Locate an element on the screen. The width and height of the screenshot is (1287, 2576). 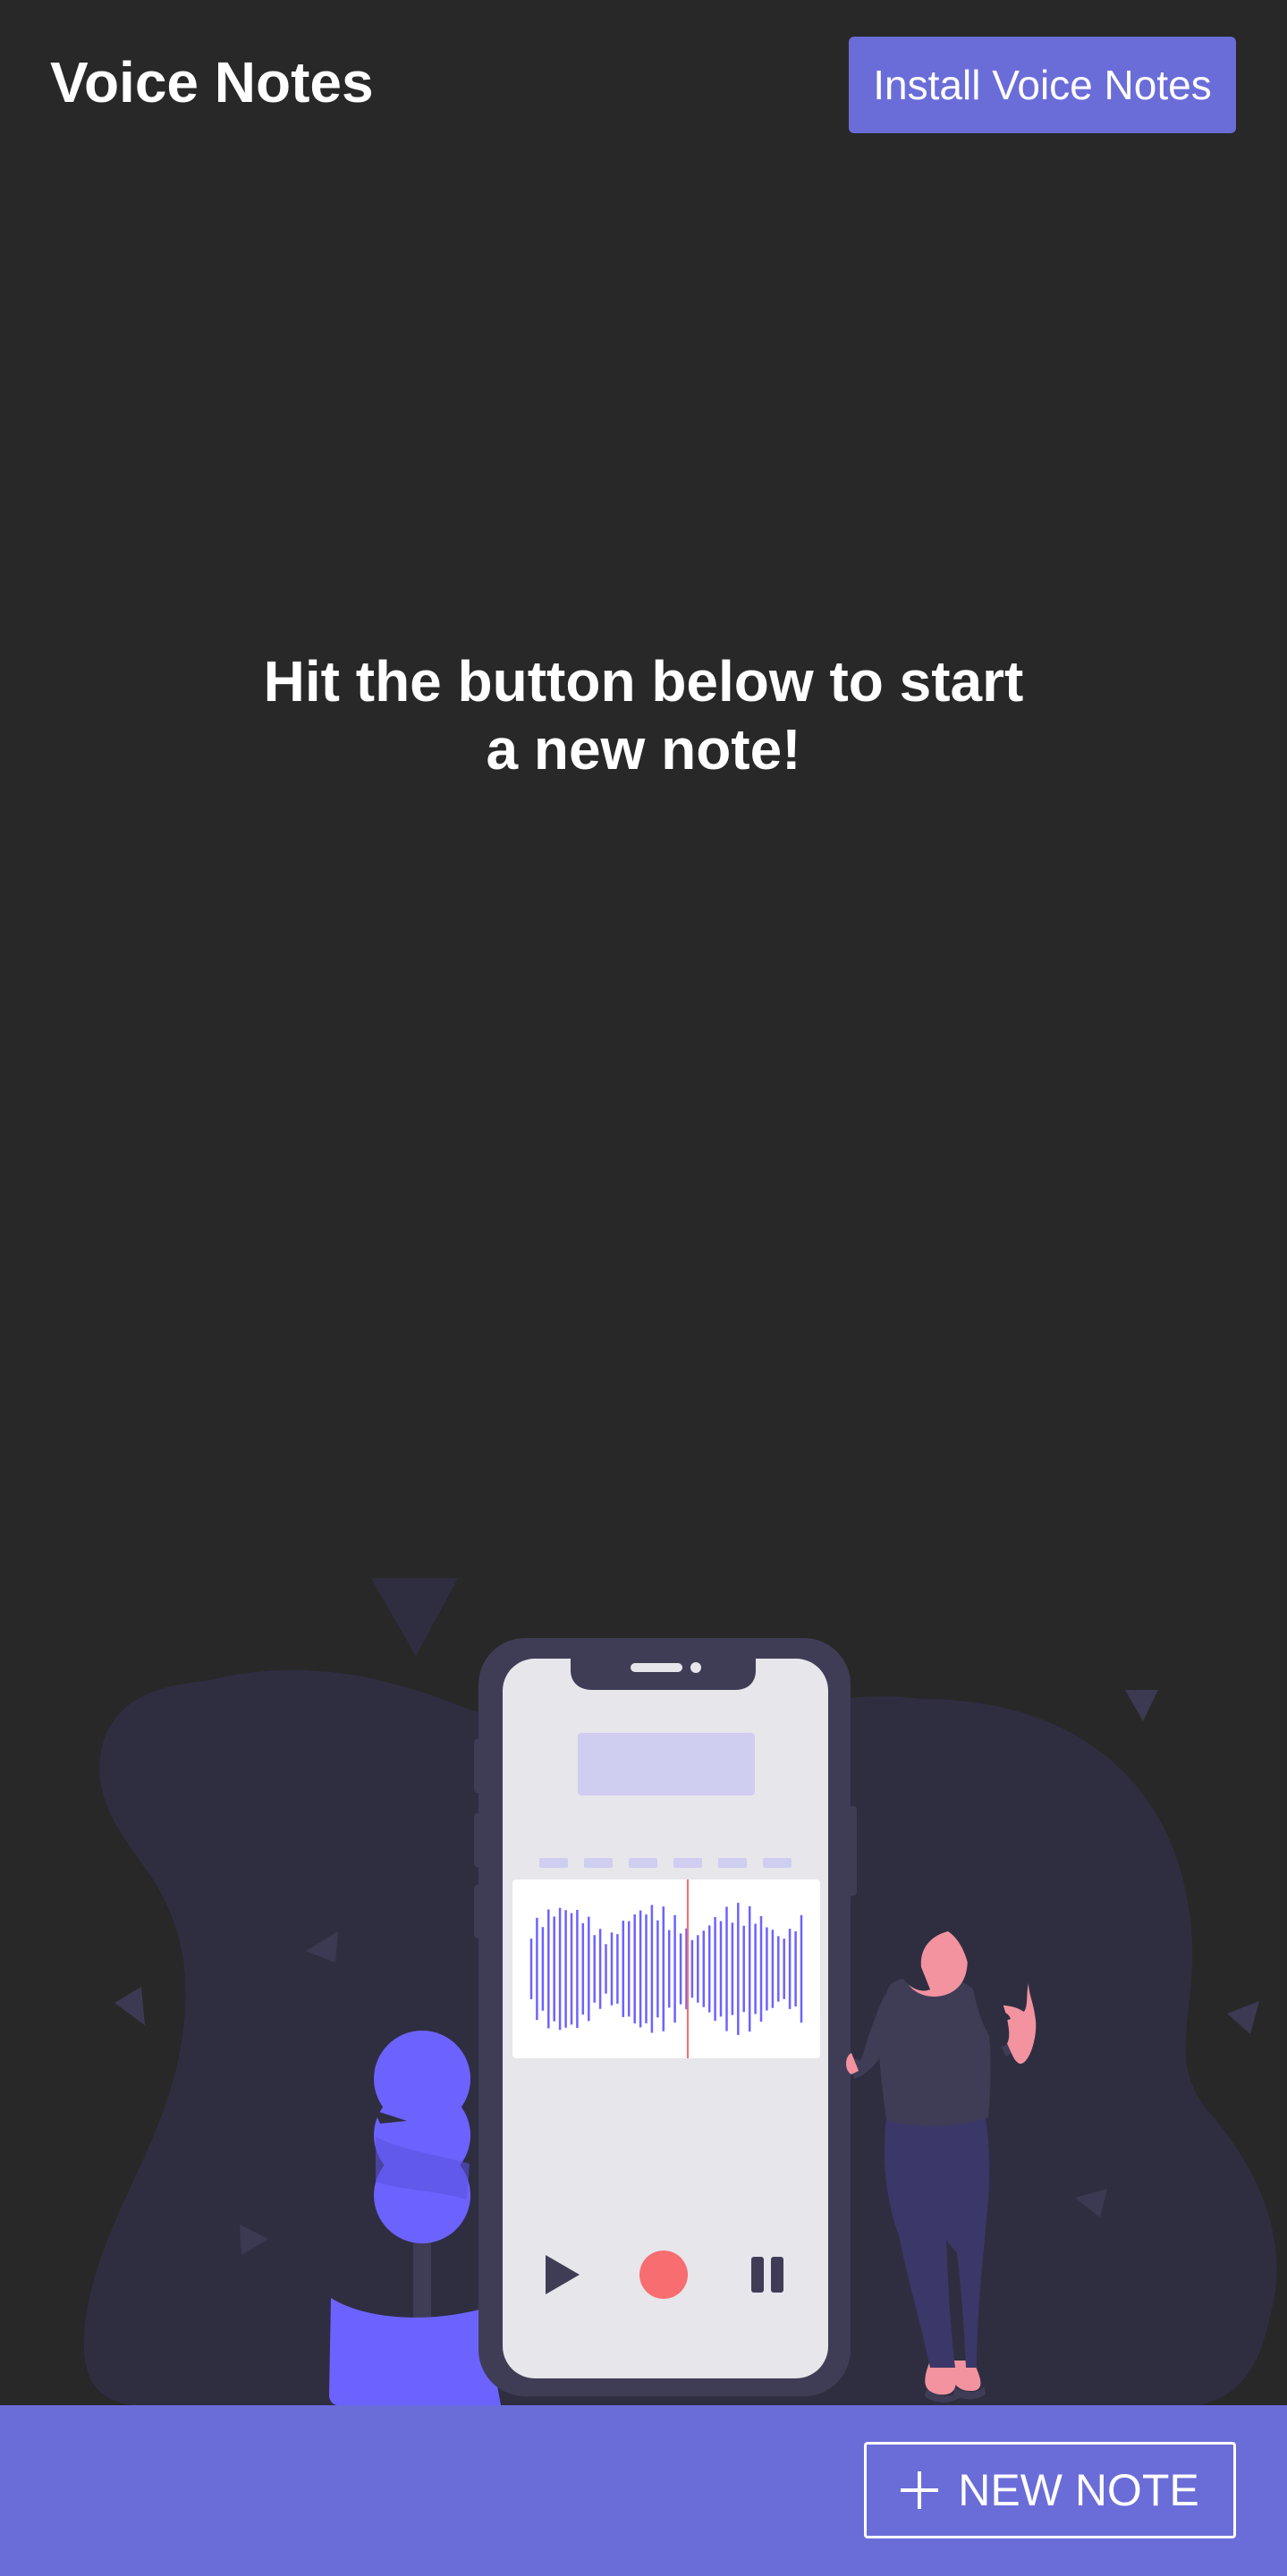
plus-icon is located at coordinates (920, 2490).